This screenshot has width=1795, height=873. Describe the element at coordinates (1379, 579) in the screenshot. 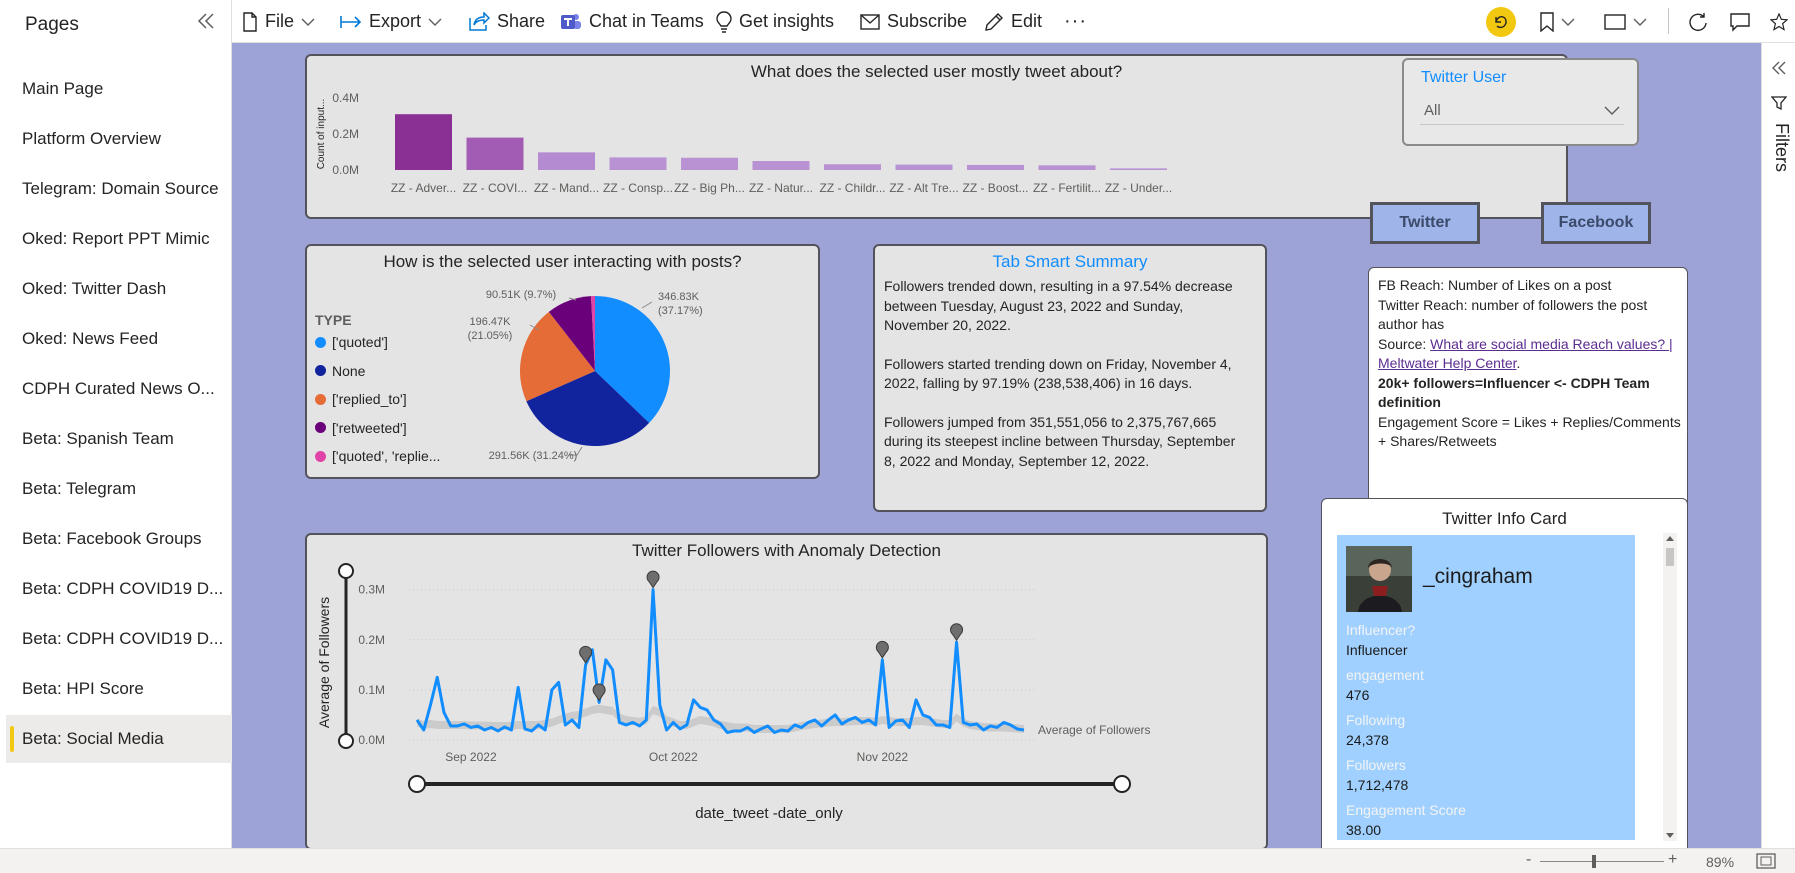

I see `avatar` at that location.